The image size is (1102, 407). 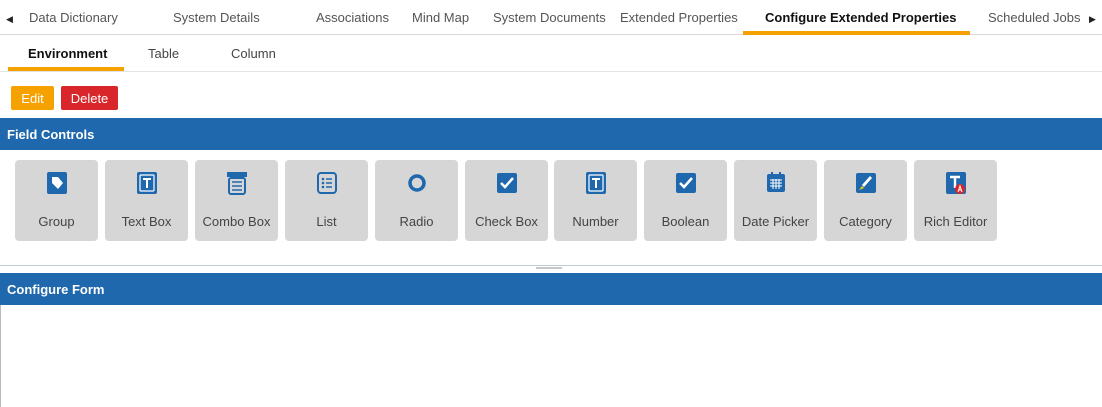 What do you see at coordinates (57, 183) in the screenshot?
I see `tag-icon` at bounding box center [57, 183].